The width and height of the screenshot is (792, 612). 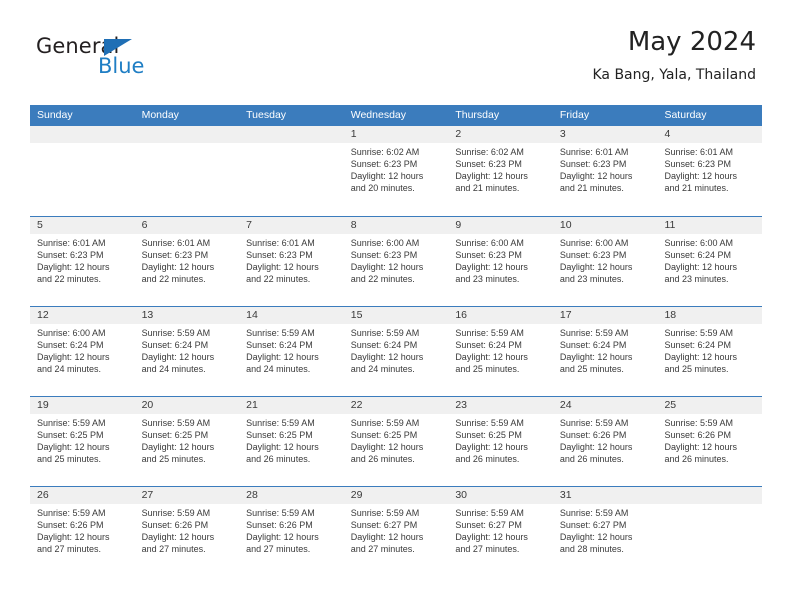 What do you see at coordinates (710, 134) in the screenshot?
I see `day-number: 4` at bounding box center [710, 134].